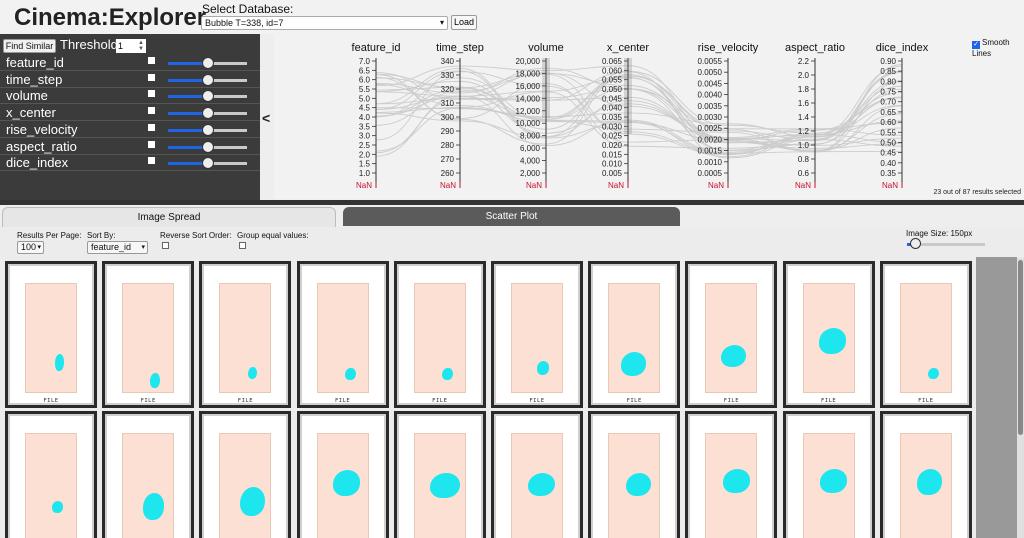  I want to click on pcp-result-line, so click(639, 112).